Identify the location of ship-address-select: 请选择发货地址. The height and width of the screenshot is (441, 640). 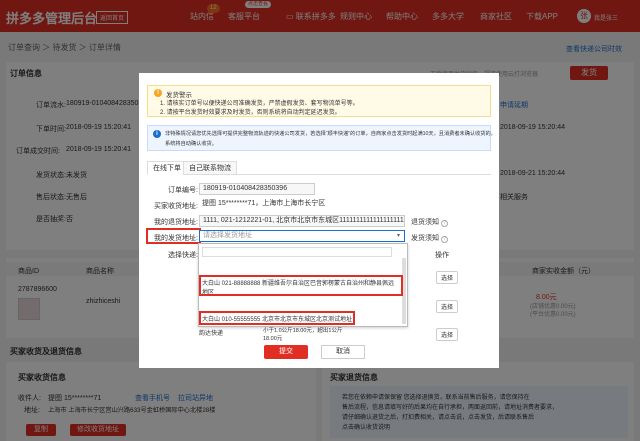
(302, 236).